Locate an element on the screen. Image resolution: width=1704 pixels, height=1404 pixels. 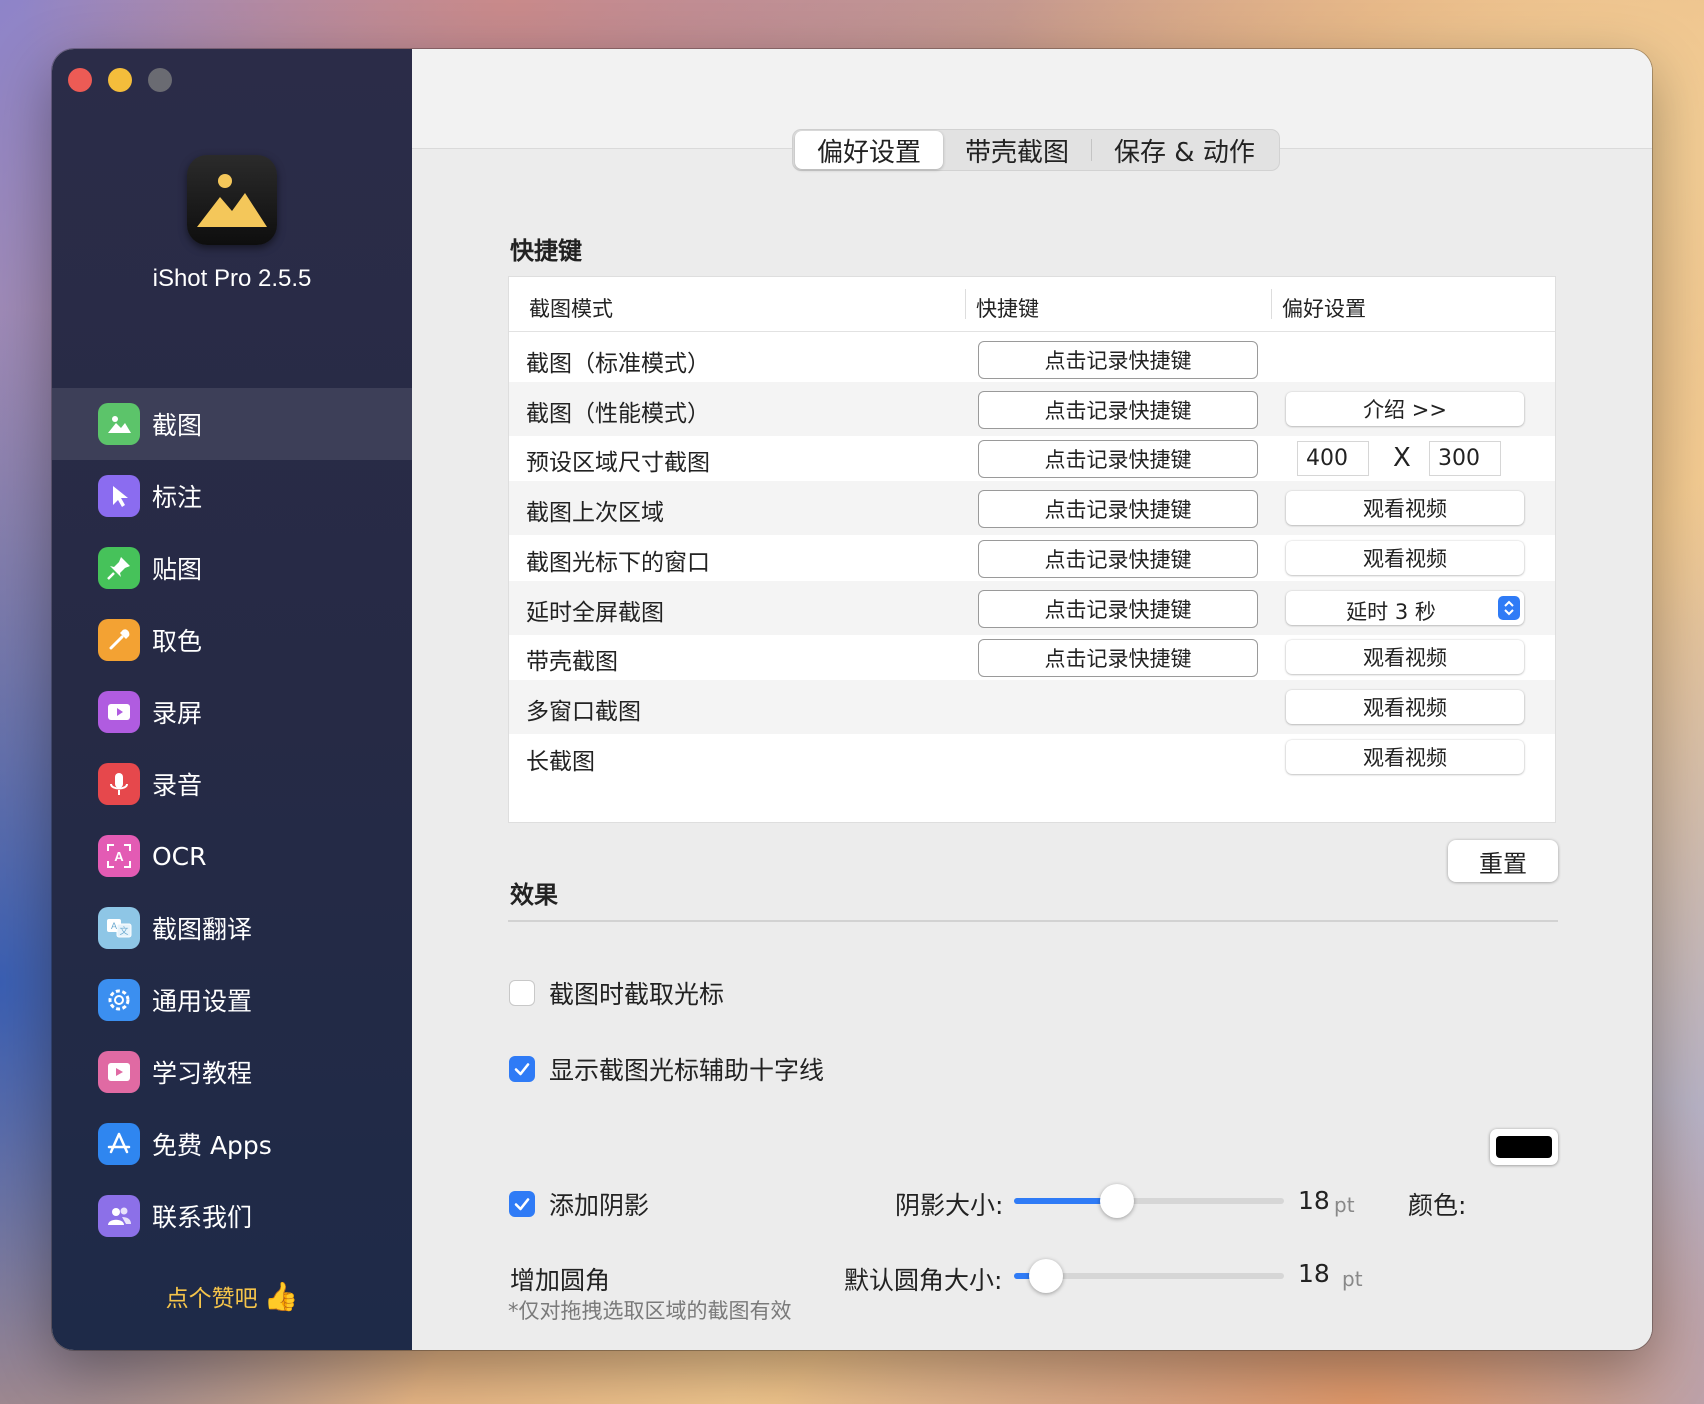
tab-save-actions: 保存 & 动作 is located at coordinates (1184, 150).